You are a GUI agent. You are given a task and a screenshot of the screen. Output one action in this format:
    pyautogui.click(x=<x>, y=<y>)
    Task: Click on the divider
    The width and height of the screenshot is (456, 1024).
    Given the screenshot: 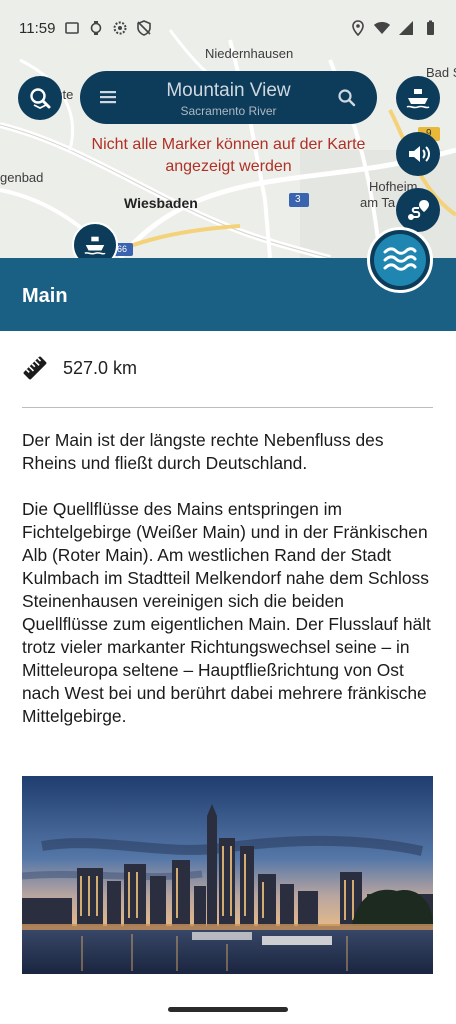 What is the action you would take?
    pyautogui.click(x=227, y=407)
    